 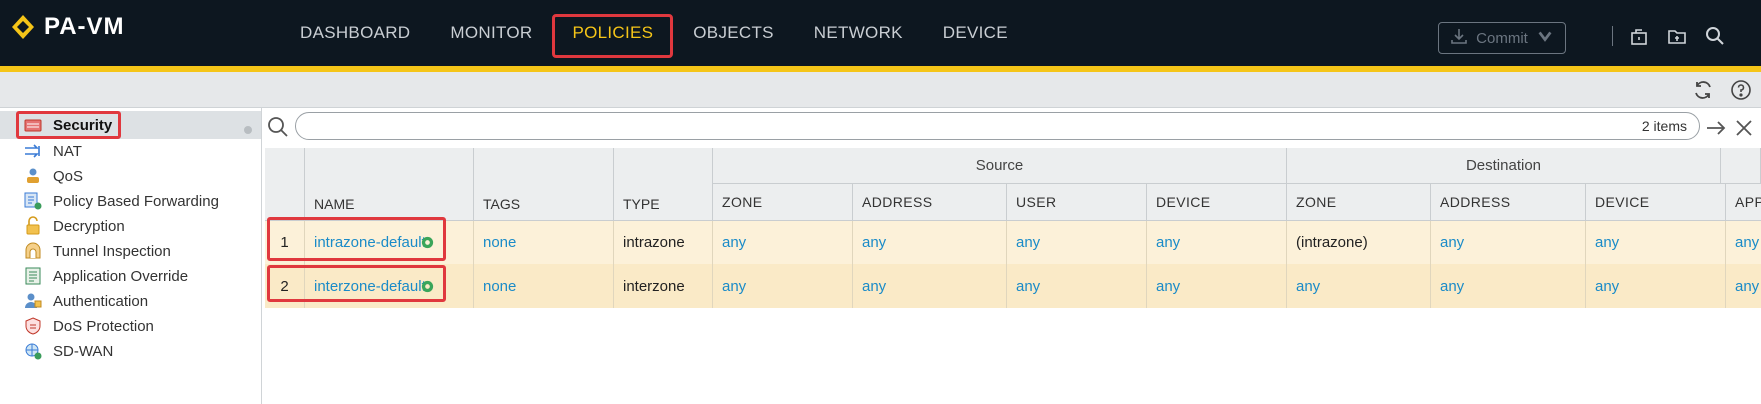 I want to click on sidebar-scroll-indicator, so click(x=248, y=130).